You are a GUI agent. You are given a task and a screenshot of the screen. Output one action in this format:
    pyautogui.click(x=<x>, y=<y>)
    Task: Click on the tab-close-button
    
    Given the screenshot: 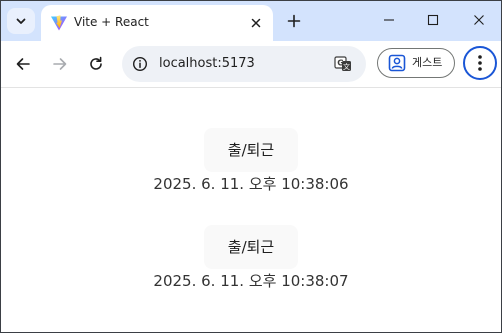 What is the action you would take?
    pyautogui.click(x=256, y=23)
    